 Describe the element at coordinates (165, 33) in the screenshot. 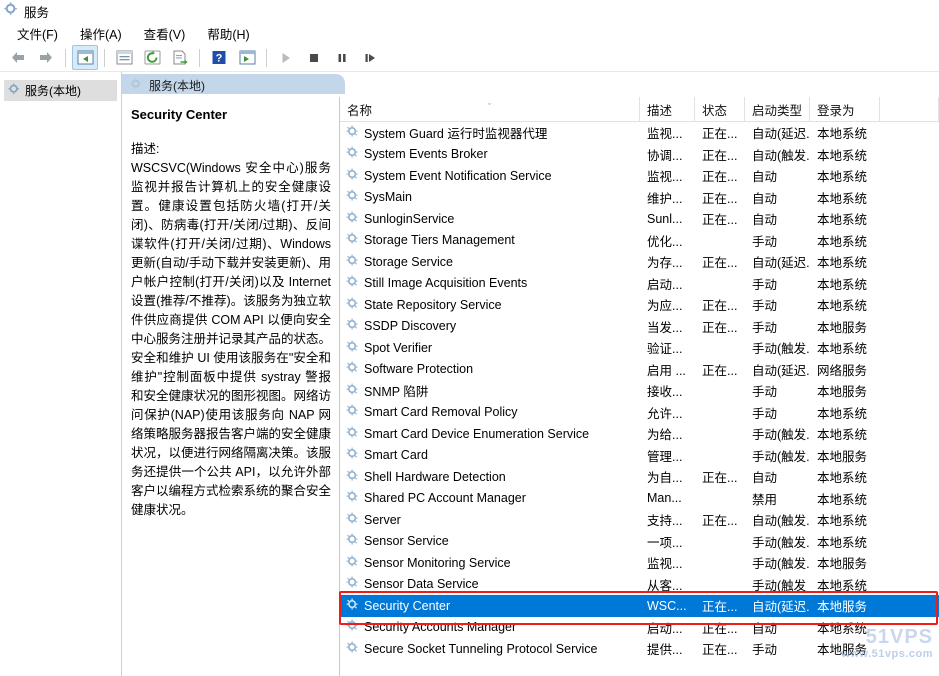

I see `menu-view: 查看(V)` at that location.